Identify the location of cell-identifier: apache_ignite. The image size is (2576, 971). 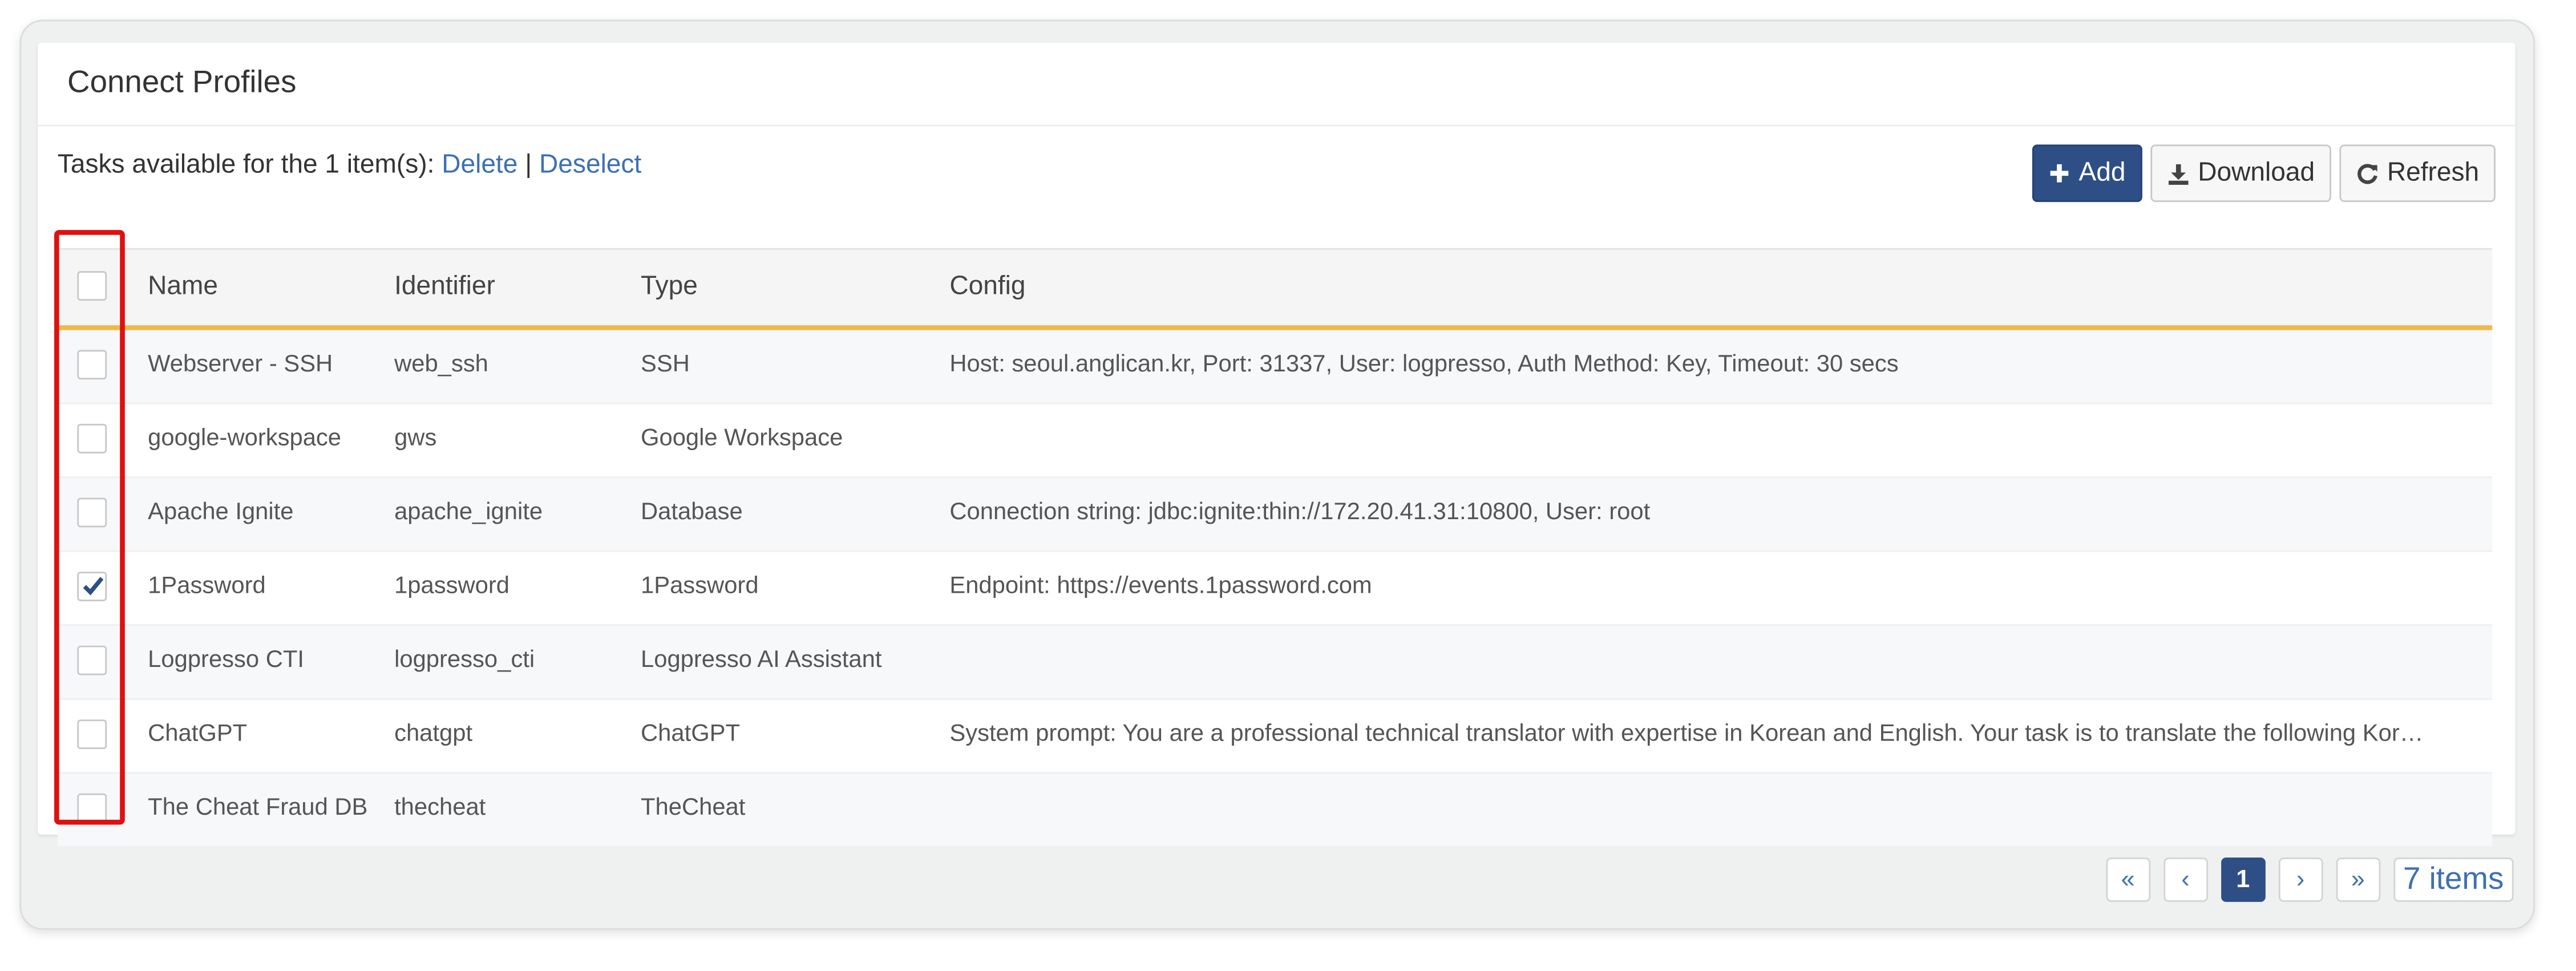
(468, 512).